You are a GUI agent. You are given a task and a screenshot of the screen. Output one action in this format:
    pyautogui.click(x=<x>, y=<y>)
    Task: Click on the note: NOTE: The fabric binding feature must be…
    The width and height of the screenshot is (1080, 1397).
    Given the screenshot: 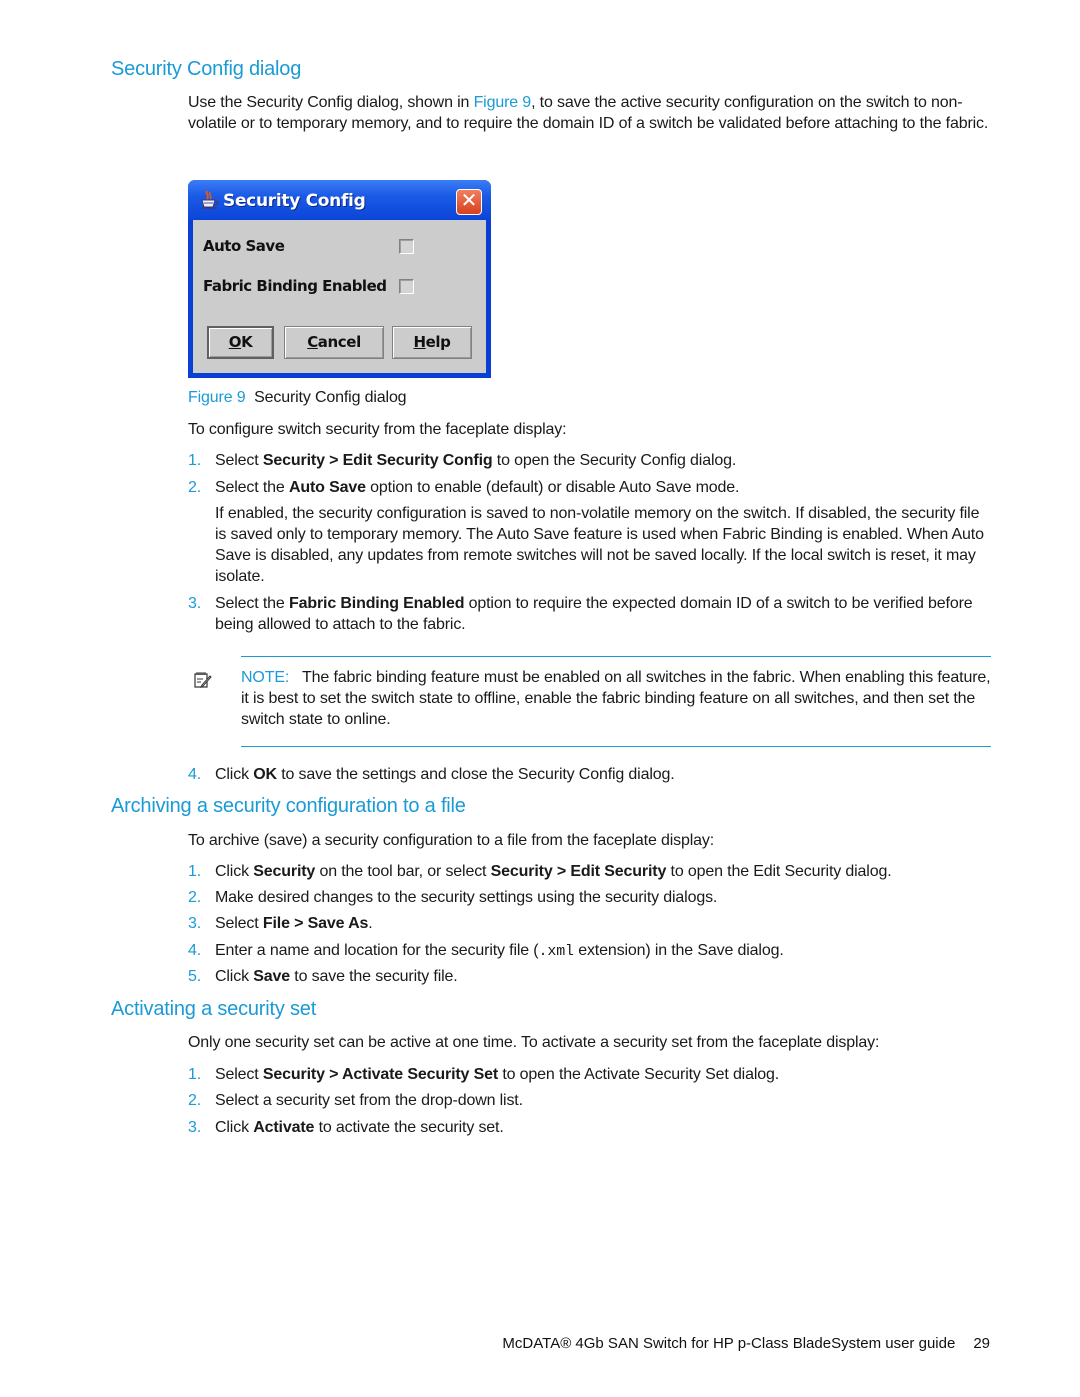 What is the action you would take?
    pyautogui.click(x=616, y=698)
    